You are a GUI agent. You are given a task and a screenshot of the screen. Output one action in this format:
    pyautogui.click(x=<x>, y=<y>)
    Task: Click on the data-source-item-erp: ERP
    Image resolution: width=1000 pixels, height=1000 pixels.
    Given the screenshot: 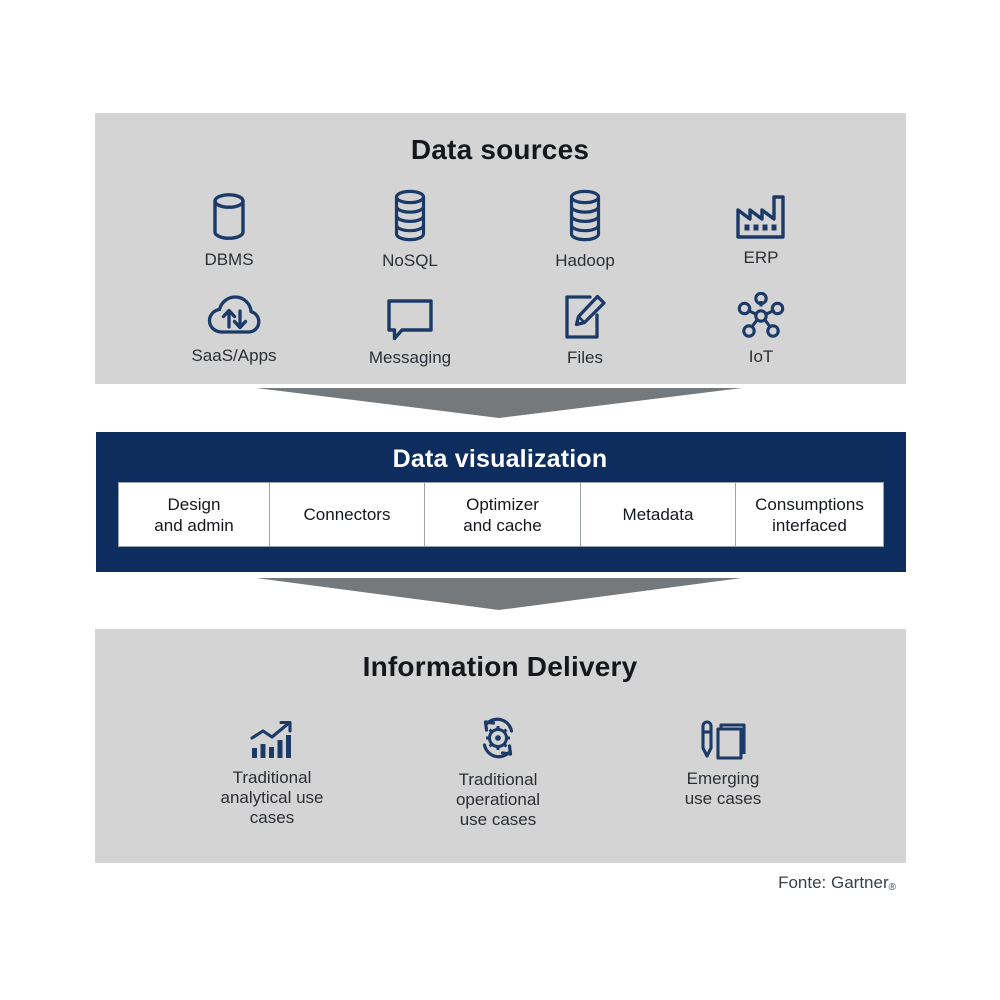 What is the action you would take?
    pyautogui.click(x=761, y=230)
    